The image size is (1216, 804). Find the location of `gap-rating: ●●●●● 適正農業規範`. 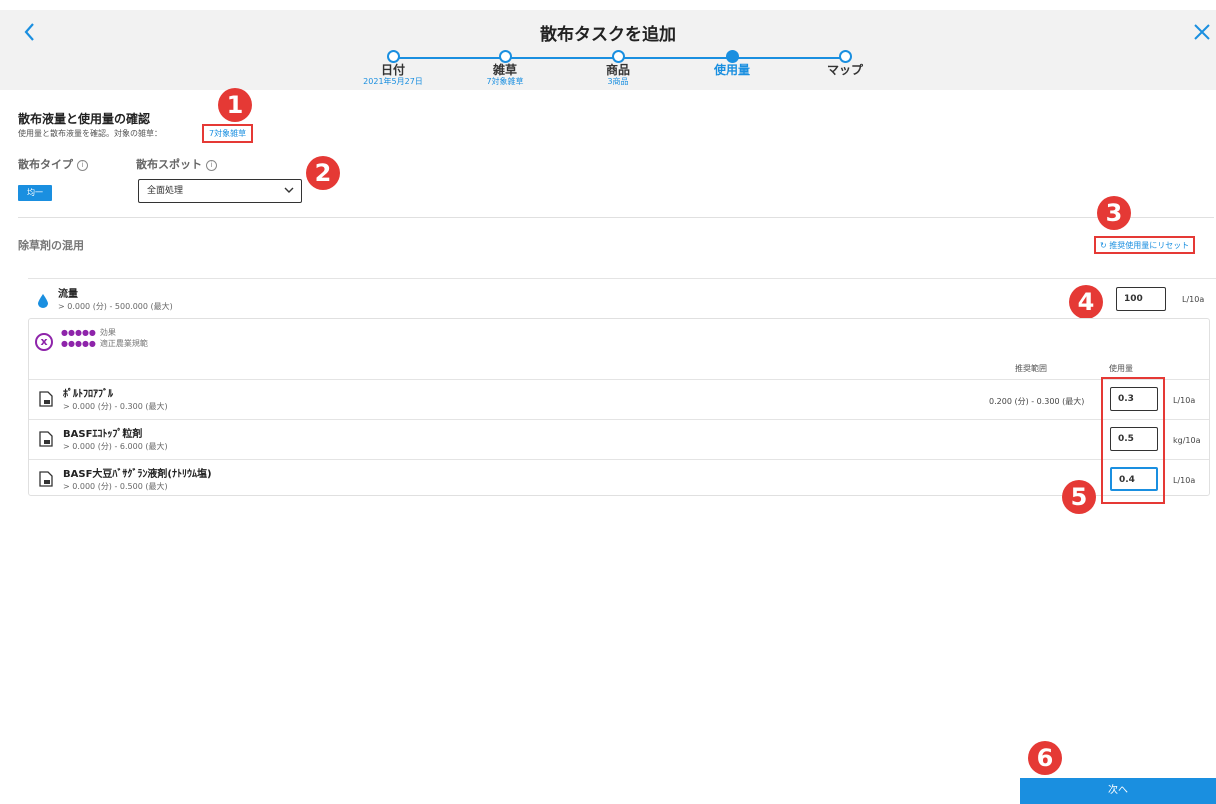

gap-rating: ●●●●● 適正農業規範 is located at coordinates (104, 343).